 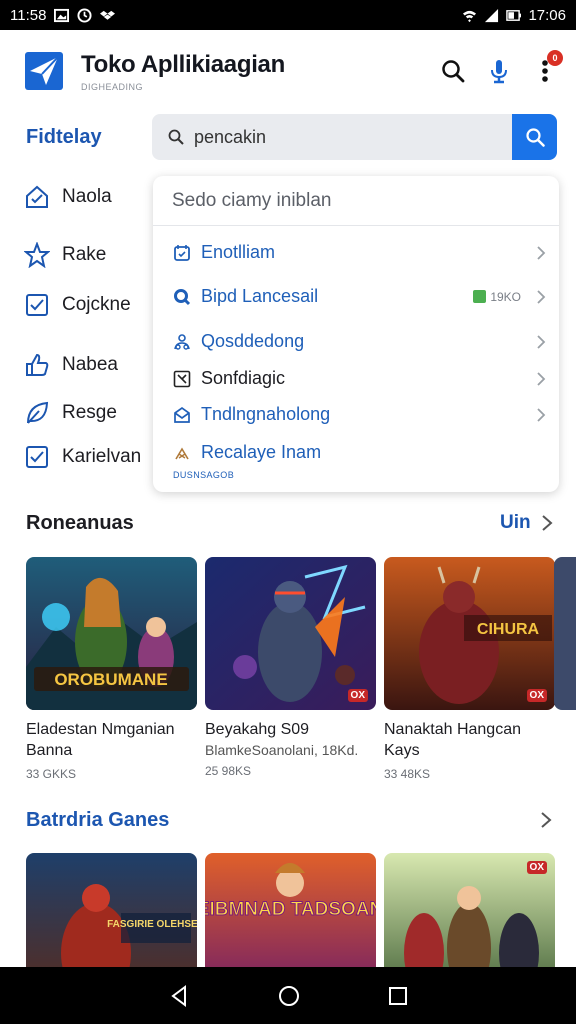 What do you see at coordinates (37, 255) in the screenshot?
I see `star-icon` at bounding box center [37, 255].